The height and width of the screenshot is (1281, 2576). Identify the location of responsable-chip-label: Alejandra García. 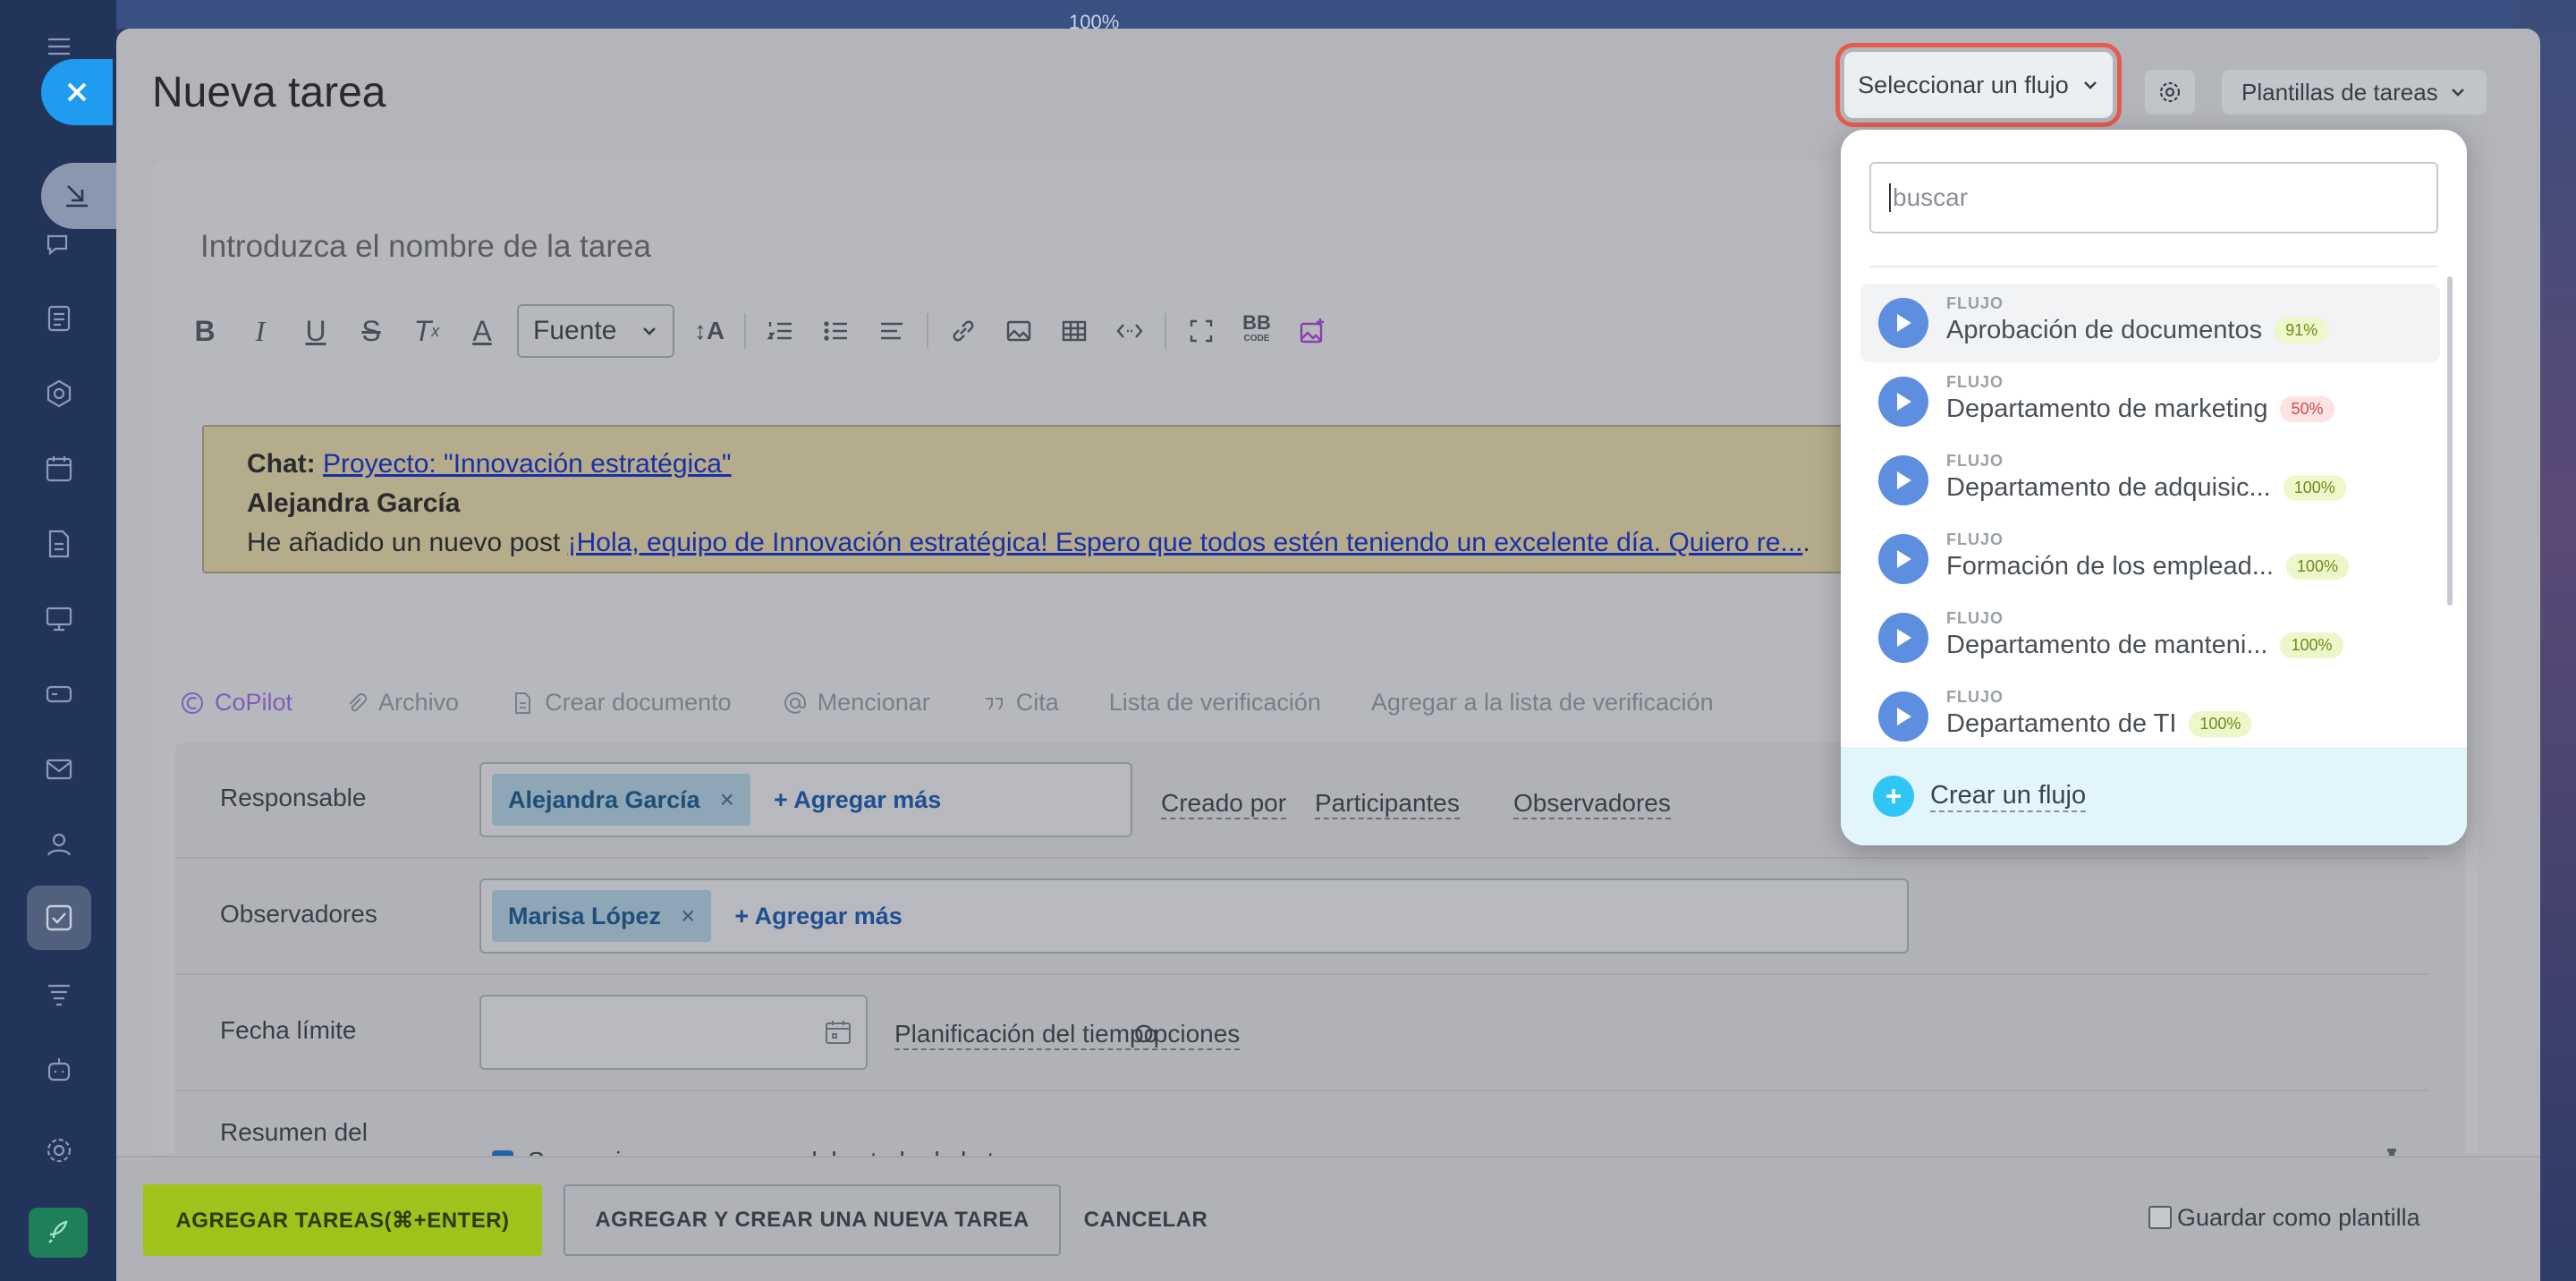
(604, 799).